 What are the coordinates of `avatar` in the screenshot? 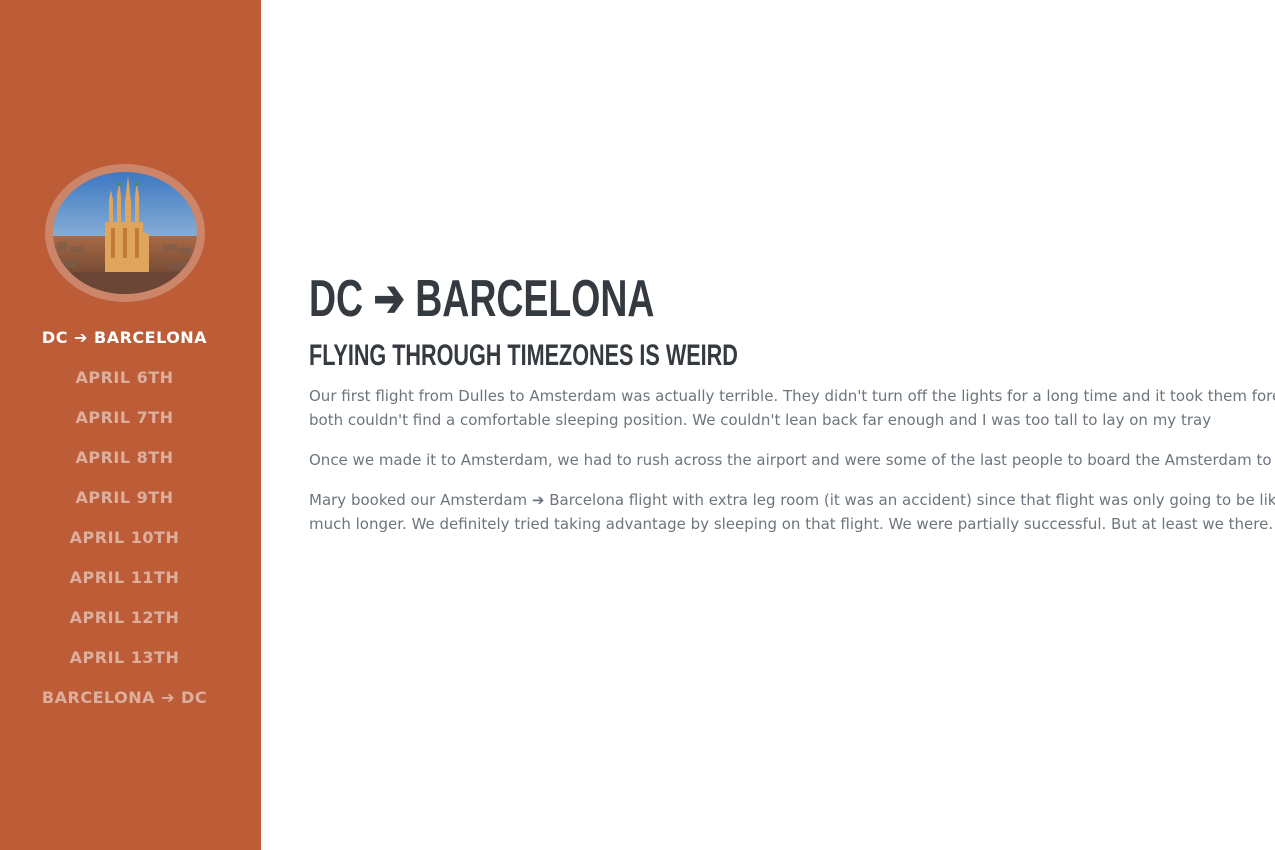 It's located at (125, 233).